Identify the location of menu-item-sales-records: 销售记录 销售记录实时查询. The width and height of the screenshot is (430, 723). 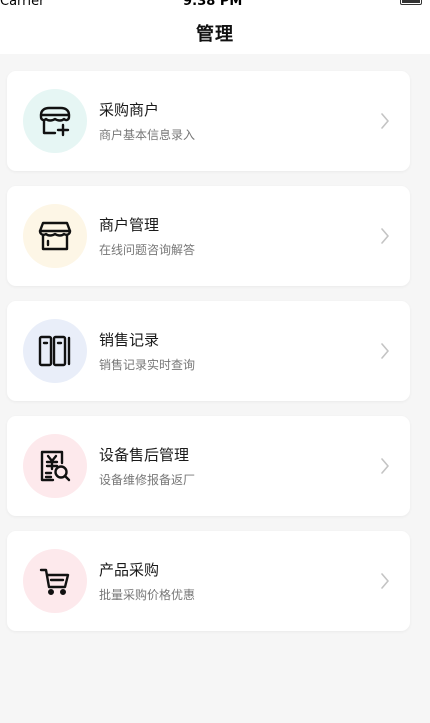
(208, 351).